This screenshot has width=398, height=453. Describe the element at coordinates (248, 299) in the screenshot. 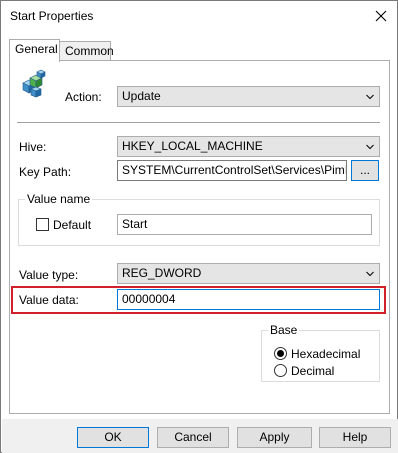

I see `value-data-input: 00000004` at that location.